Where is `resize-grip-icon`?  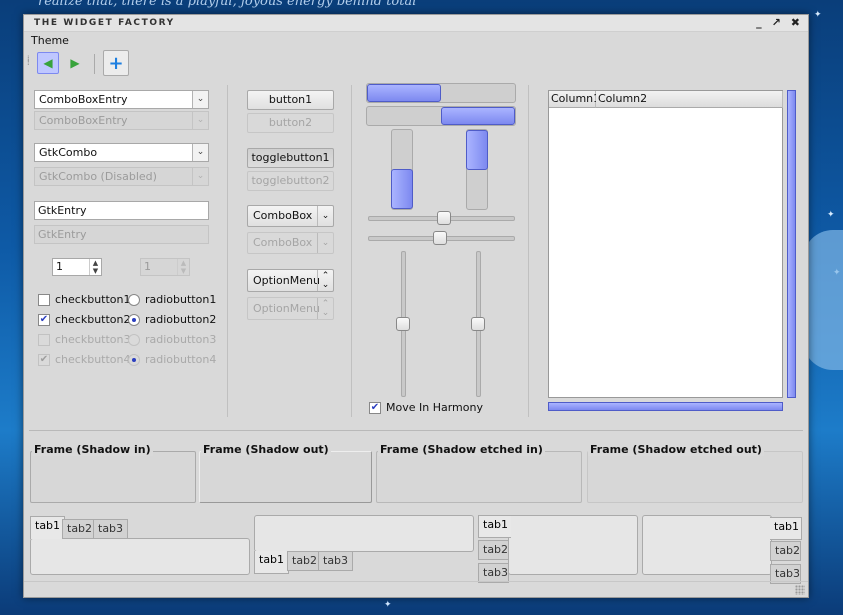 resize-grip-icon is located at coordinates (800, 590).